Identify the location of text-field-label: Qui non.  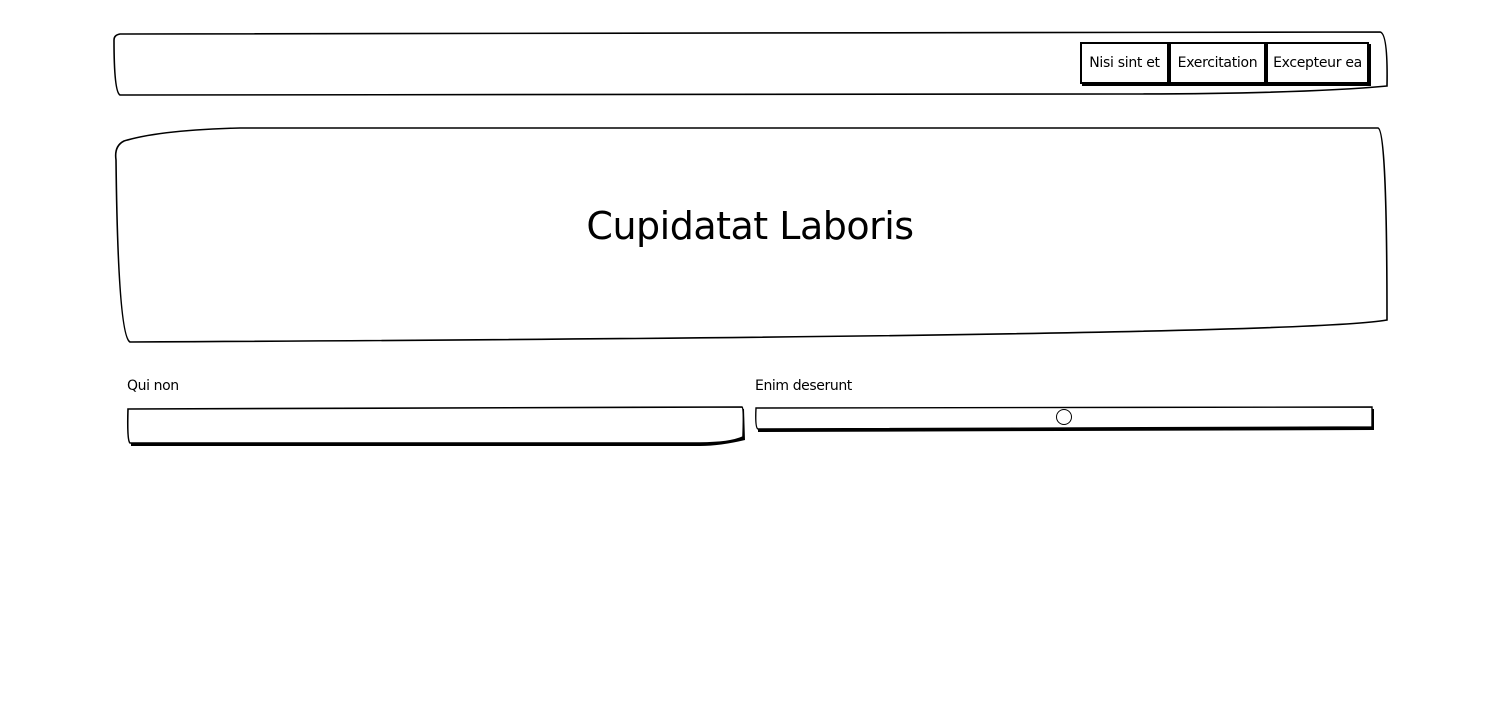
(153, 386).